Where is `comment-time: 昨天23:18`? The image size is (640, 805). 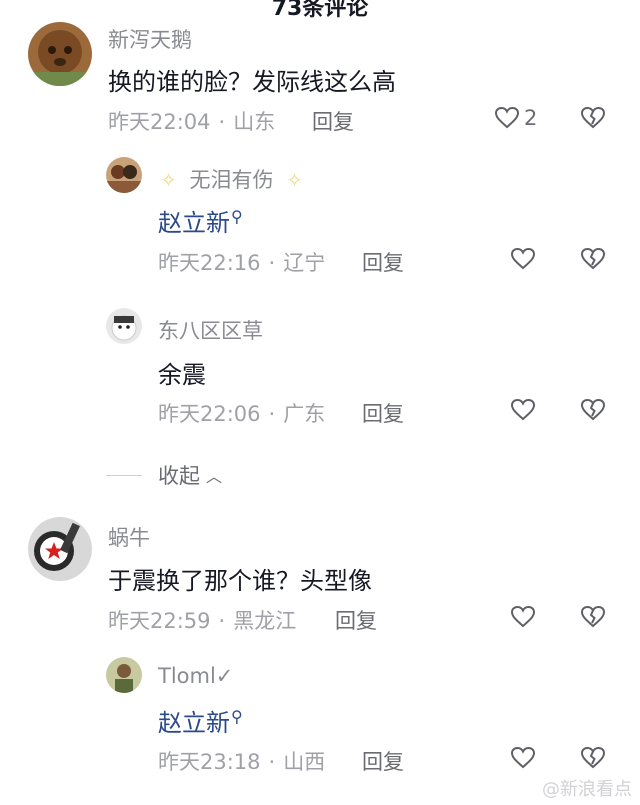 comment-time: 昨天23:18 is located at coordinates (209, 762).